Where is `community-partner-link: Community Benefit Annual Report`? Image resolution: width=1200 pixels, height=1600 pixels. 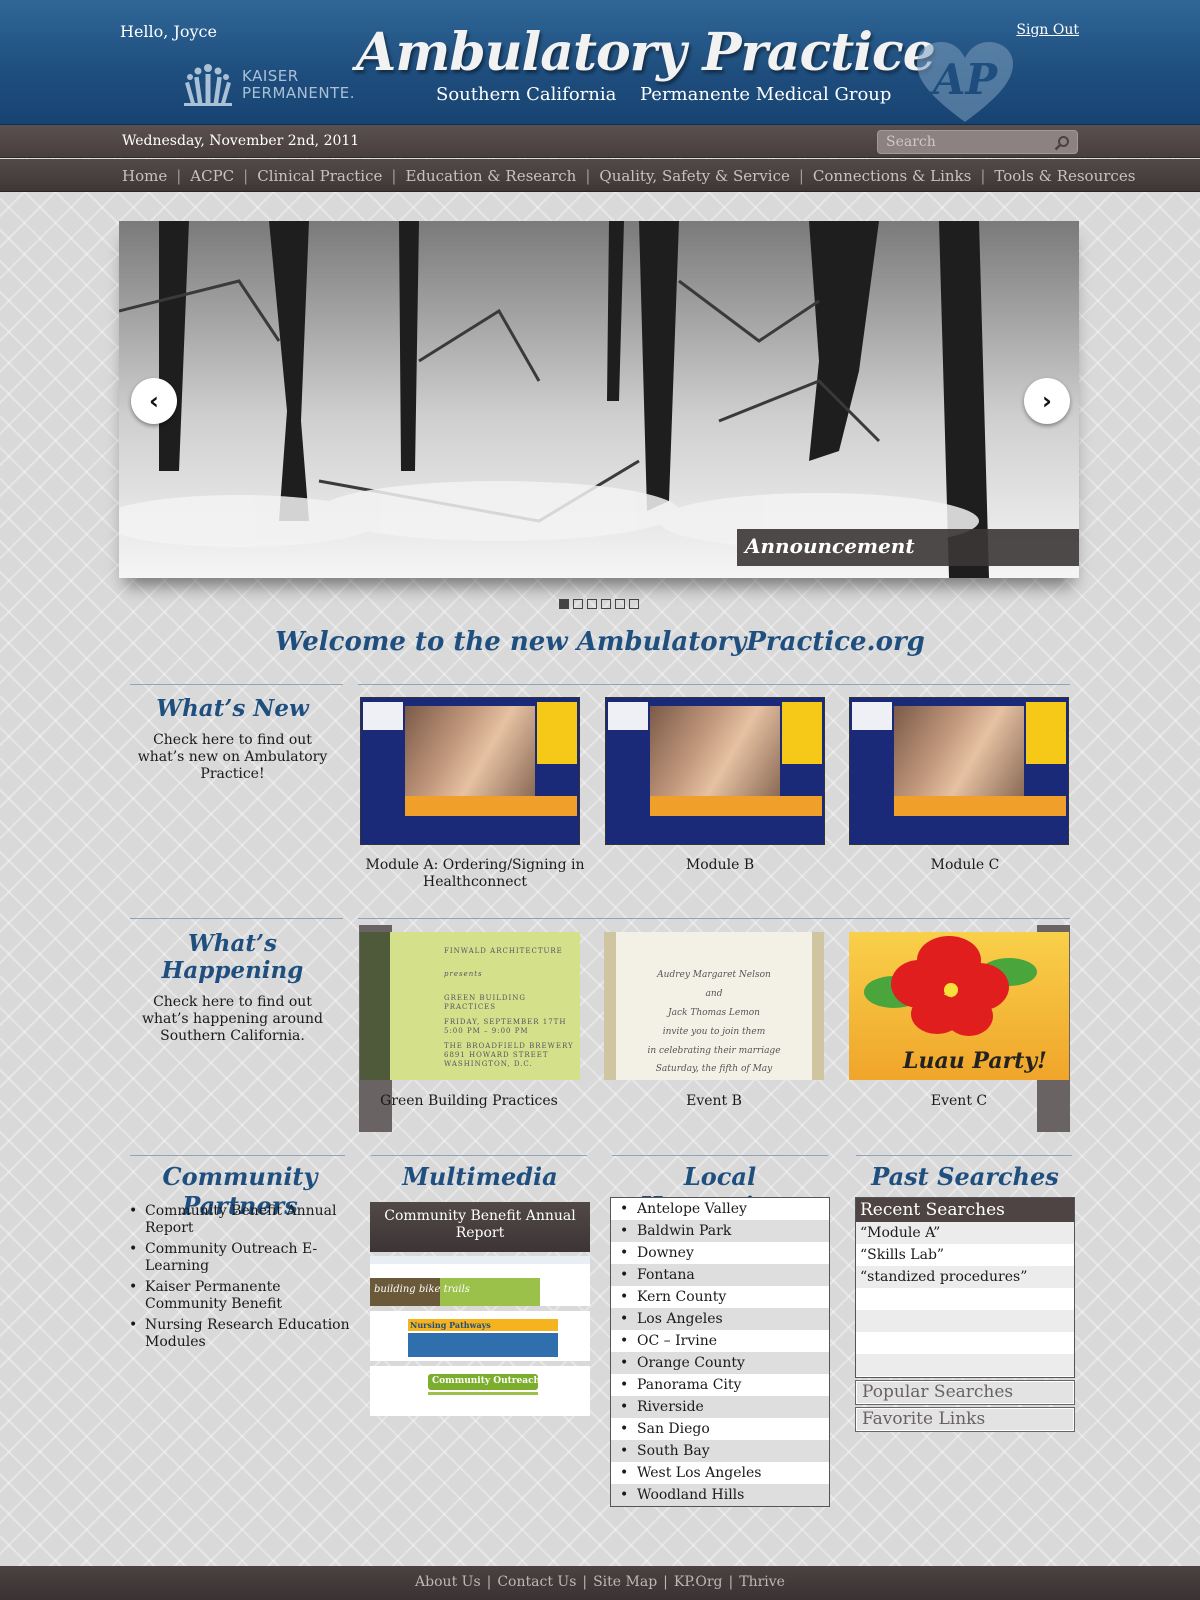
community-partner-link: Community Benefit Annual Report is located at coordinates (243, 1220).